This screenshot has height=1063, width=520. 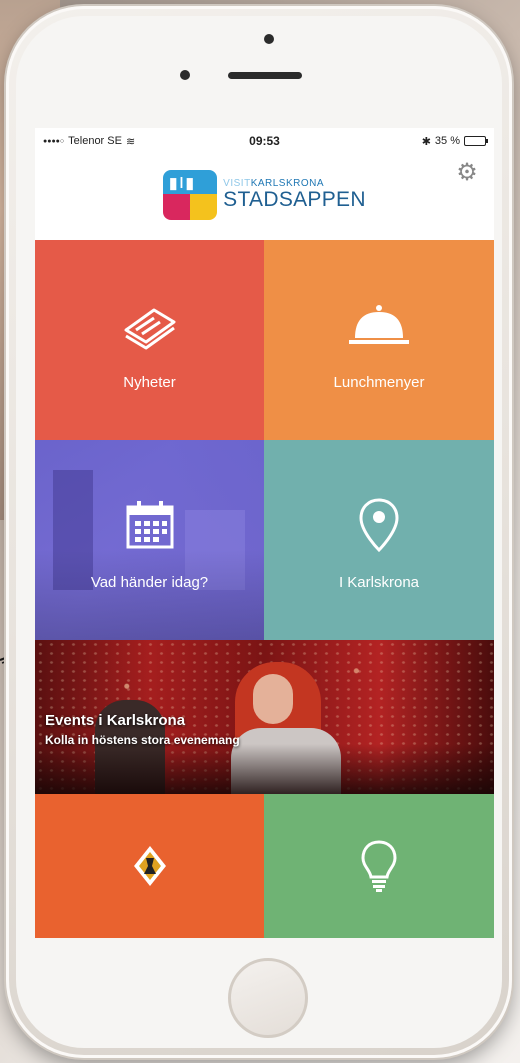 I want to click on logo-text: VISITKARLSKRONA STADSAPPEN, so click(x=294, y=194).